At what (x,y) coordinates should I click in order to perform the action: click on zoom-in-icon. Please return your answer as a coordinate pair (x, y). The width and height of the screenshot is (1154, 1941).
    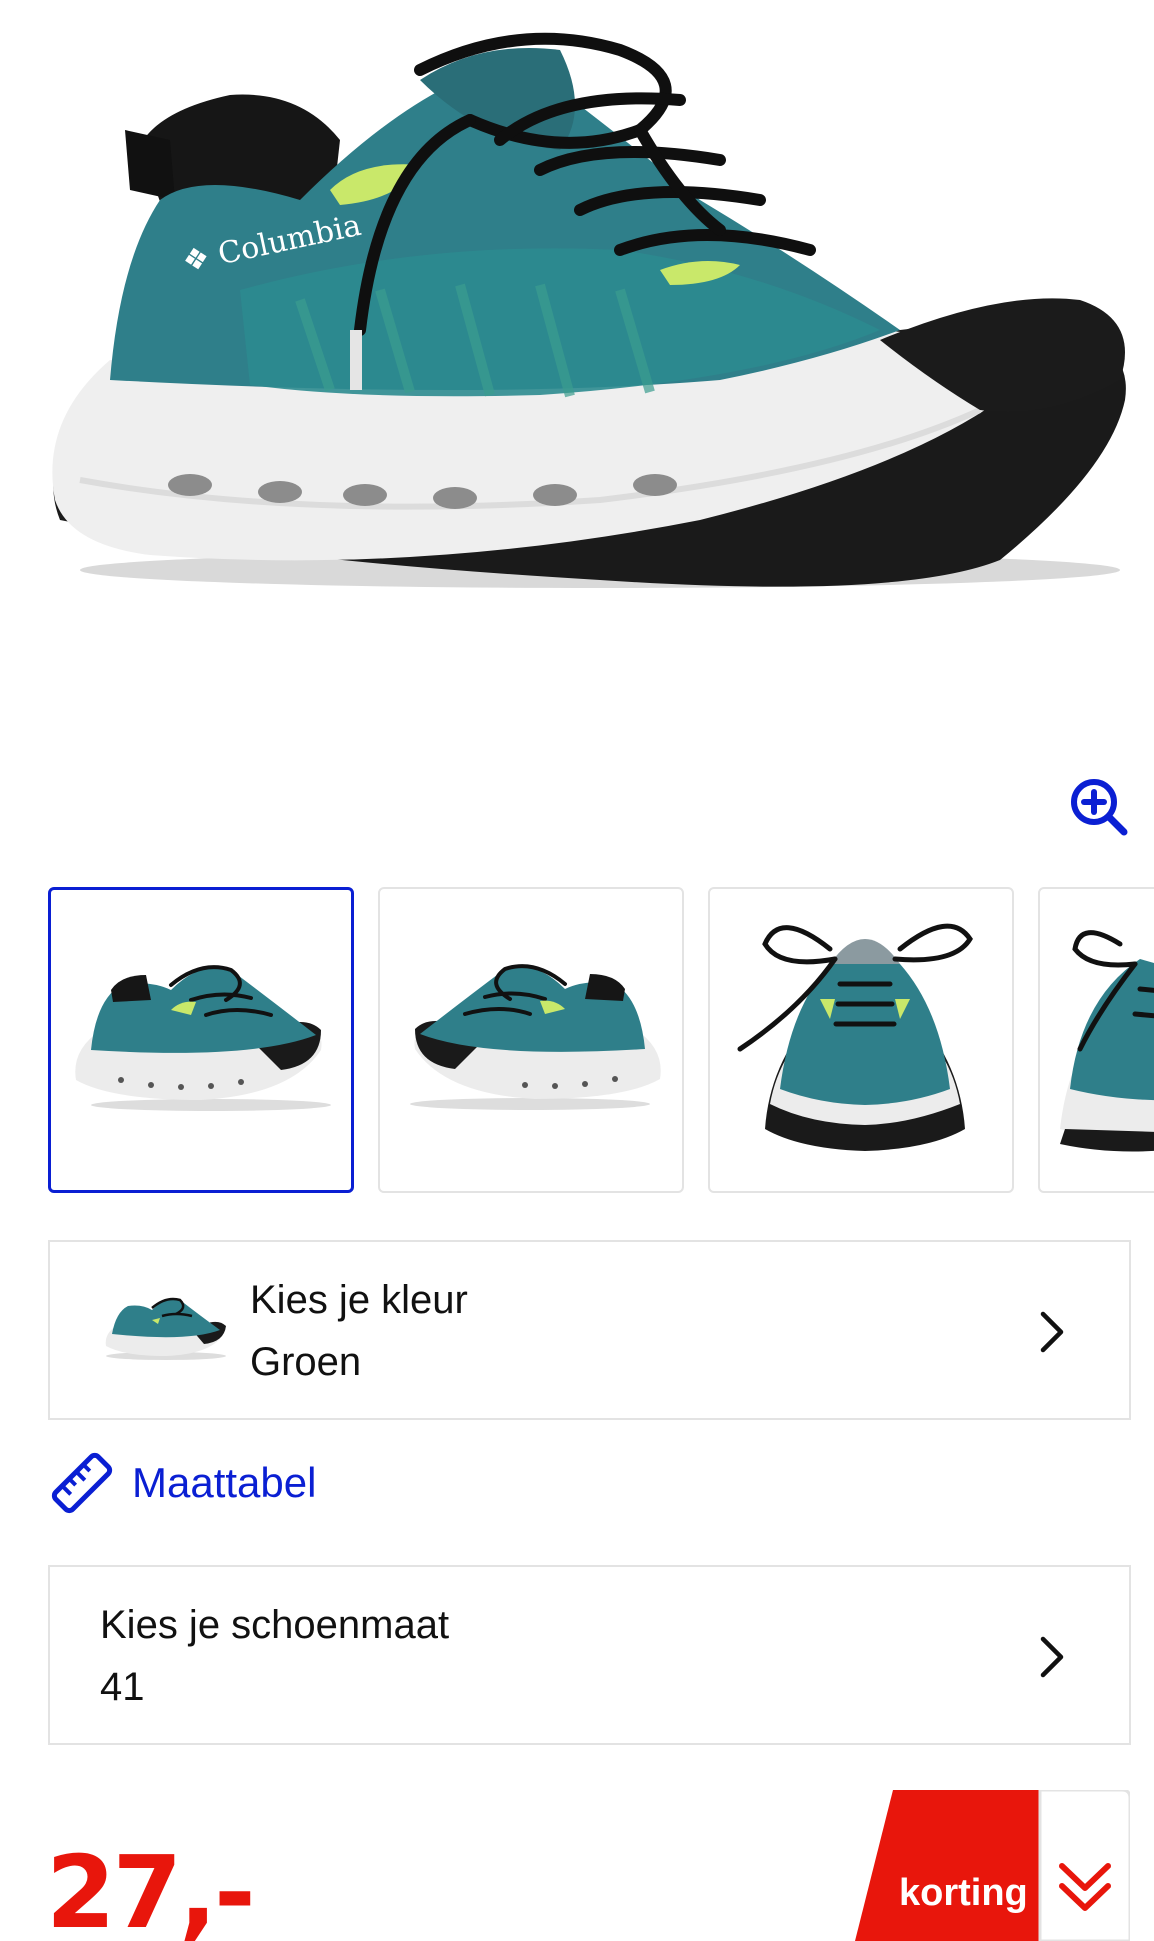
    Looking at the image, I should click on (1099, 807).